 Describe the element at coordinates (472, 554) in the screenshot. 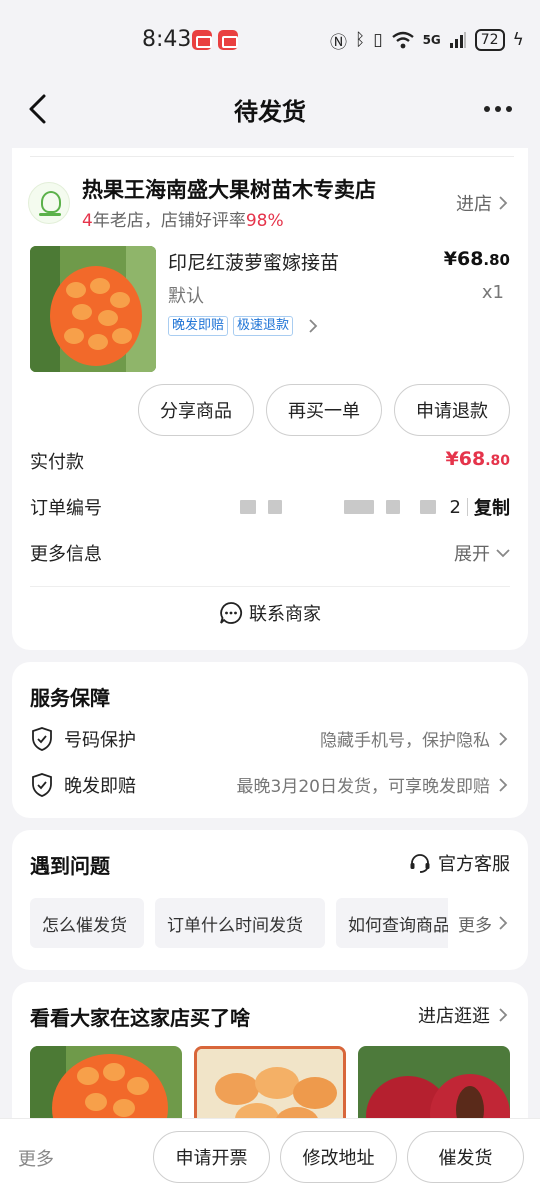

I see `expand-label: 展开` at that location.